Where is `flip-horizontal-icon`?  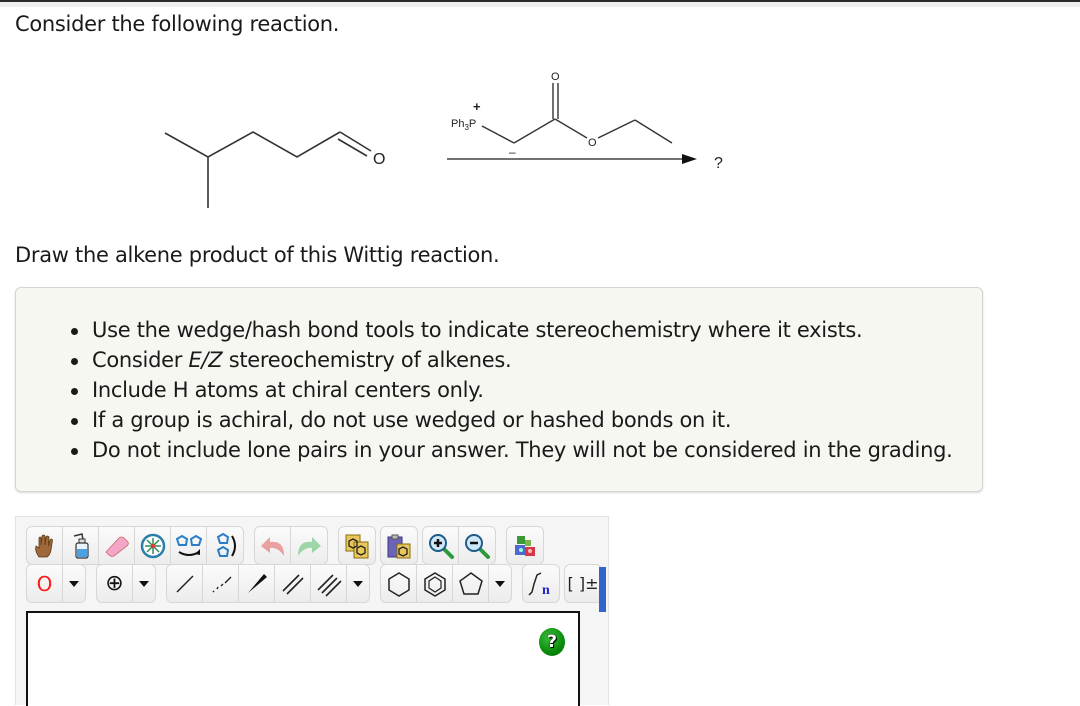 flip-horizontal-icon is located at coordinates (188, 545).